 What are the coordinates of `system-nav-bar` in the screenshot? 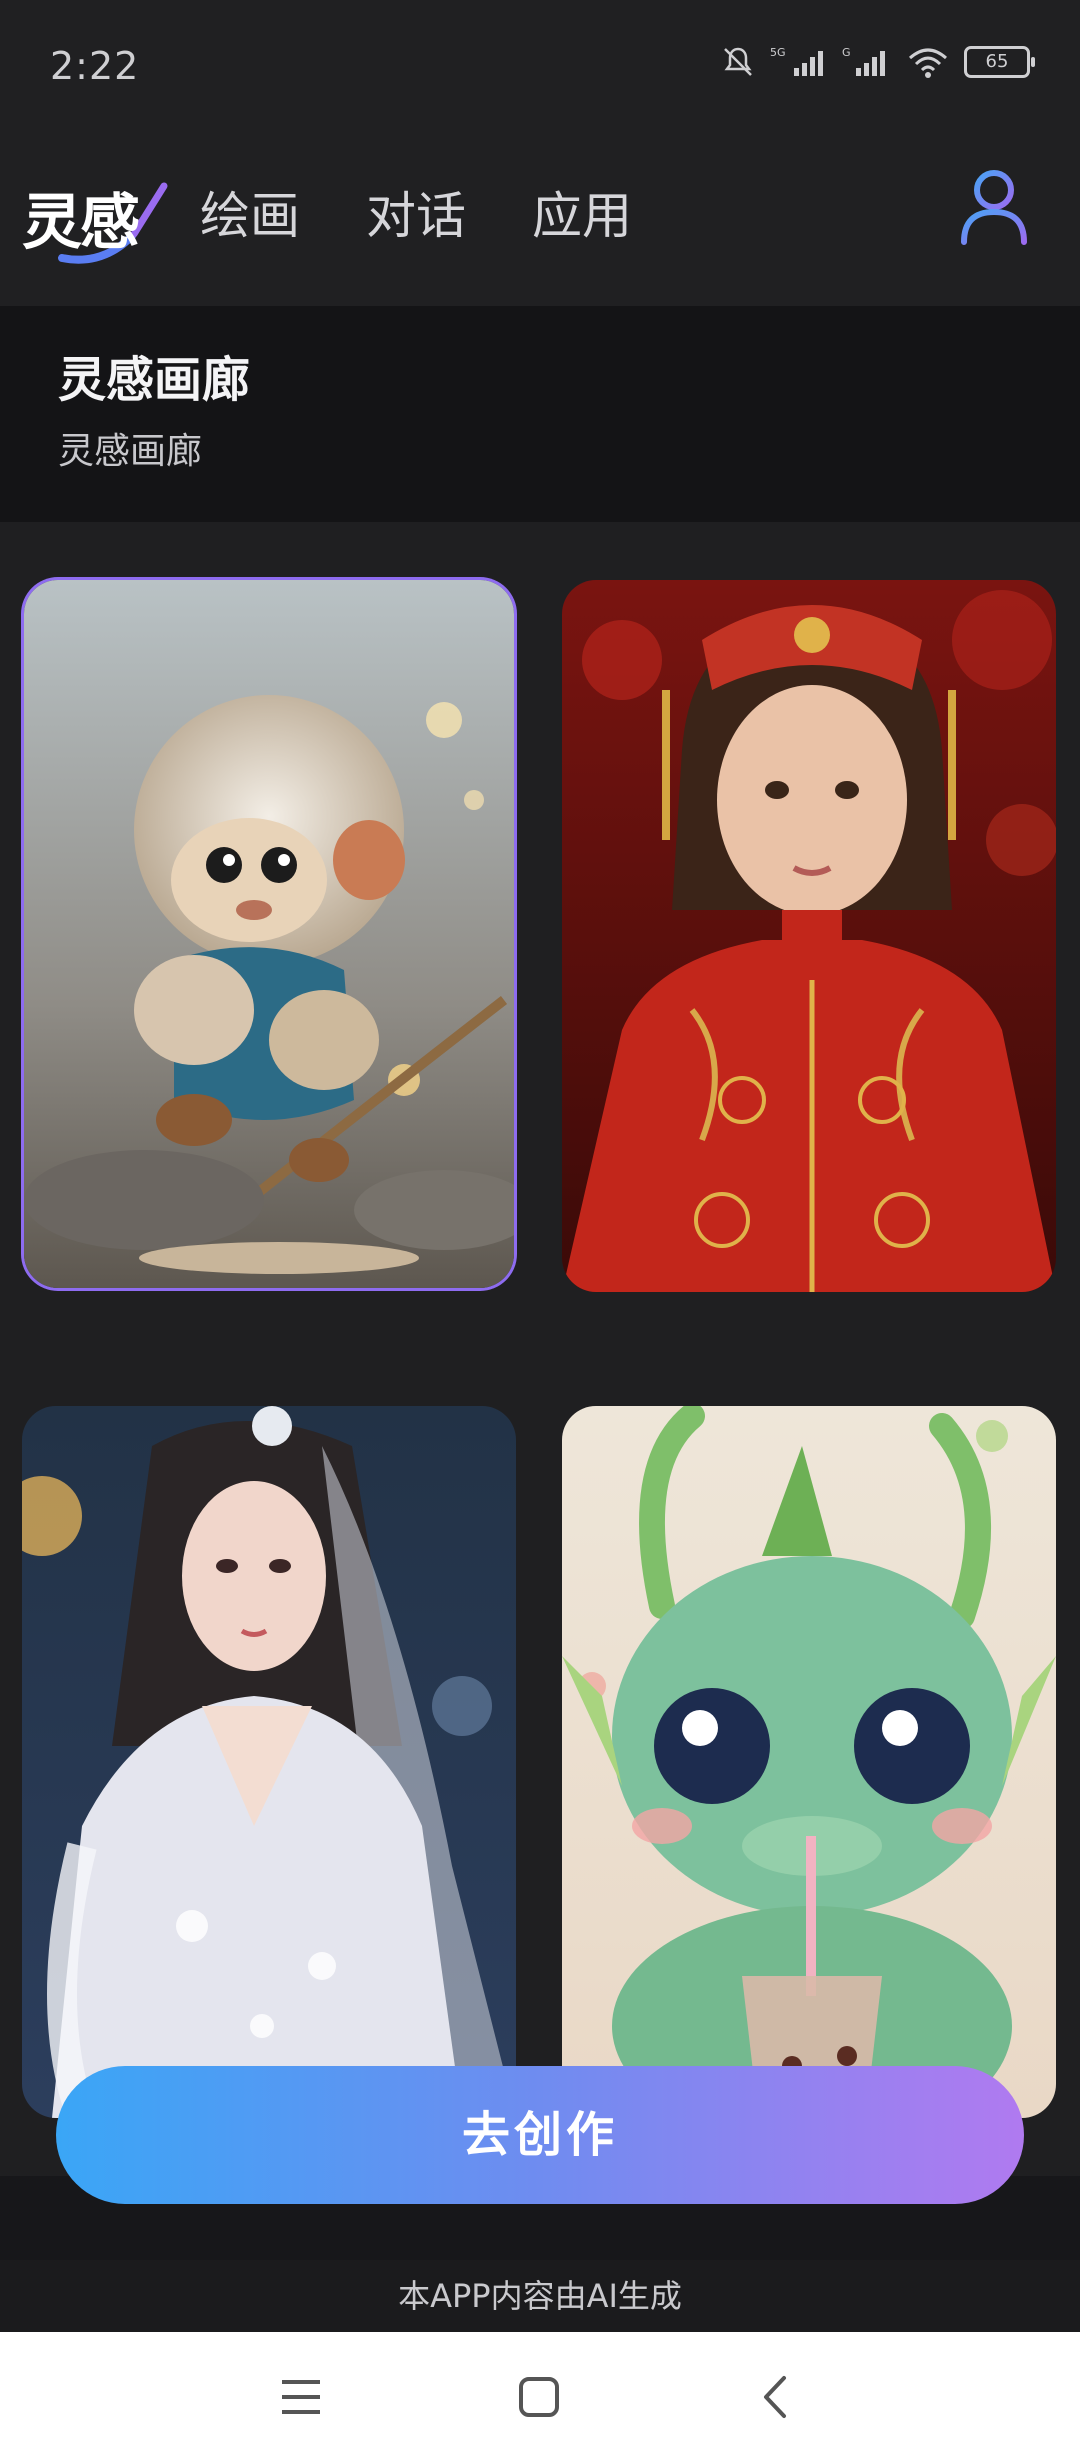 It's located at (540, 2396).